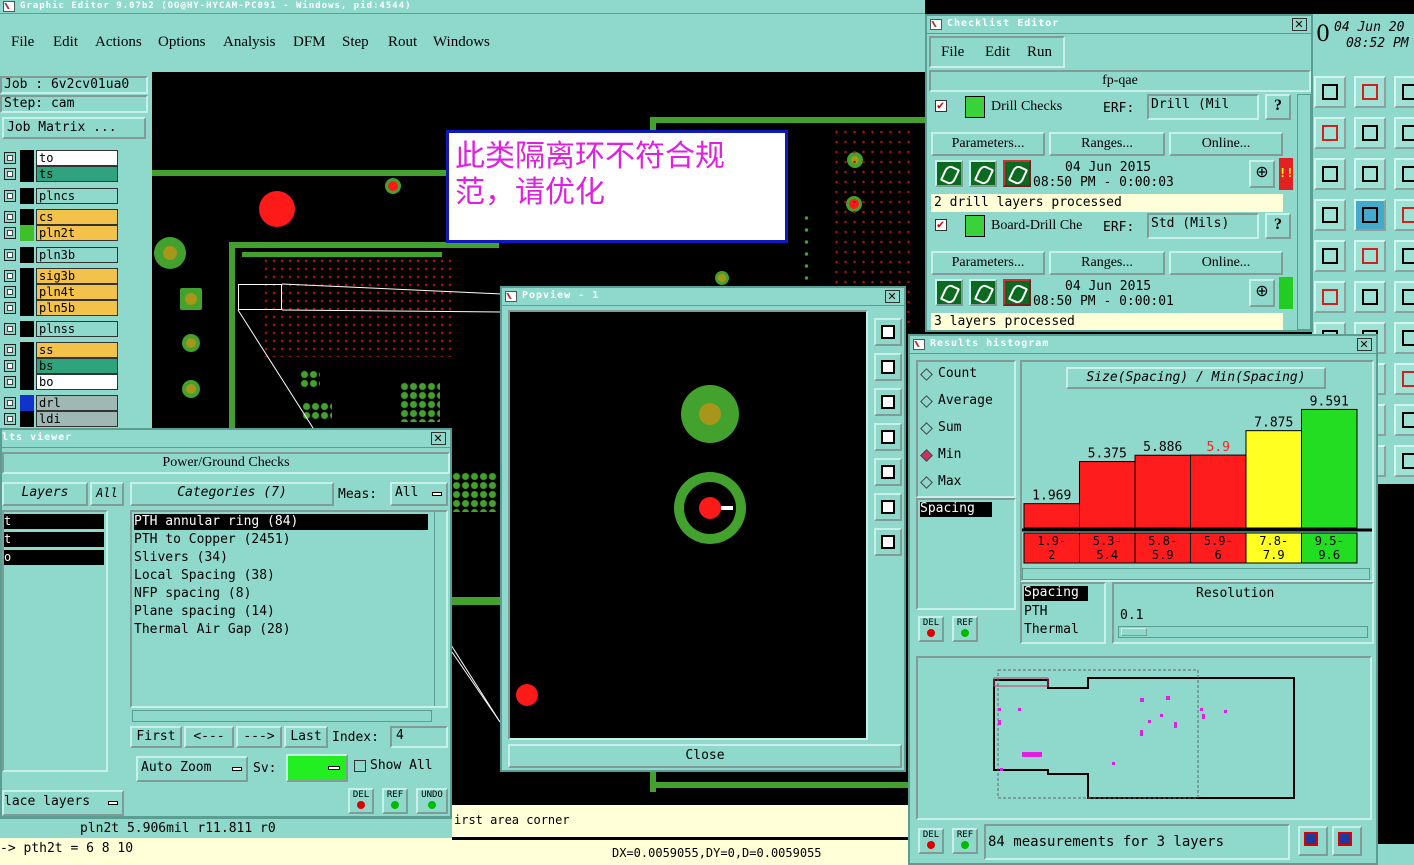  Describe the element at coordinates (182, 42) in the screenshot. I see `menu-options: Options` at that location.